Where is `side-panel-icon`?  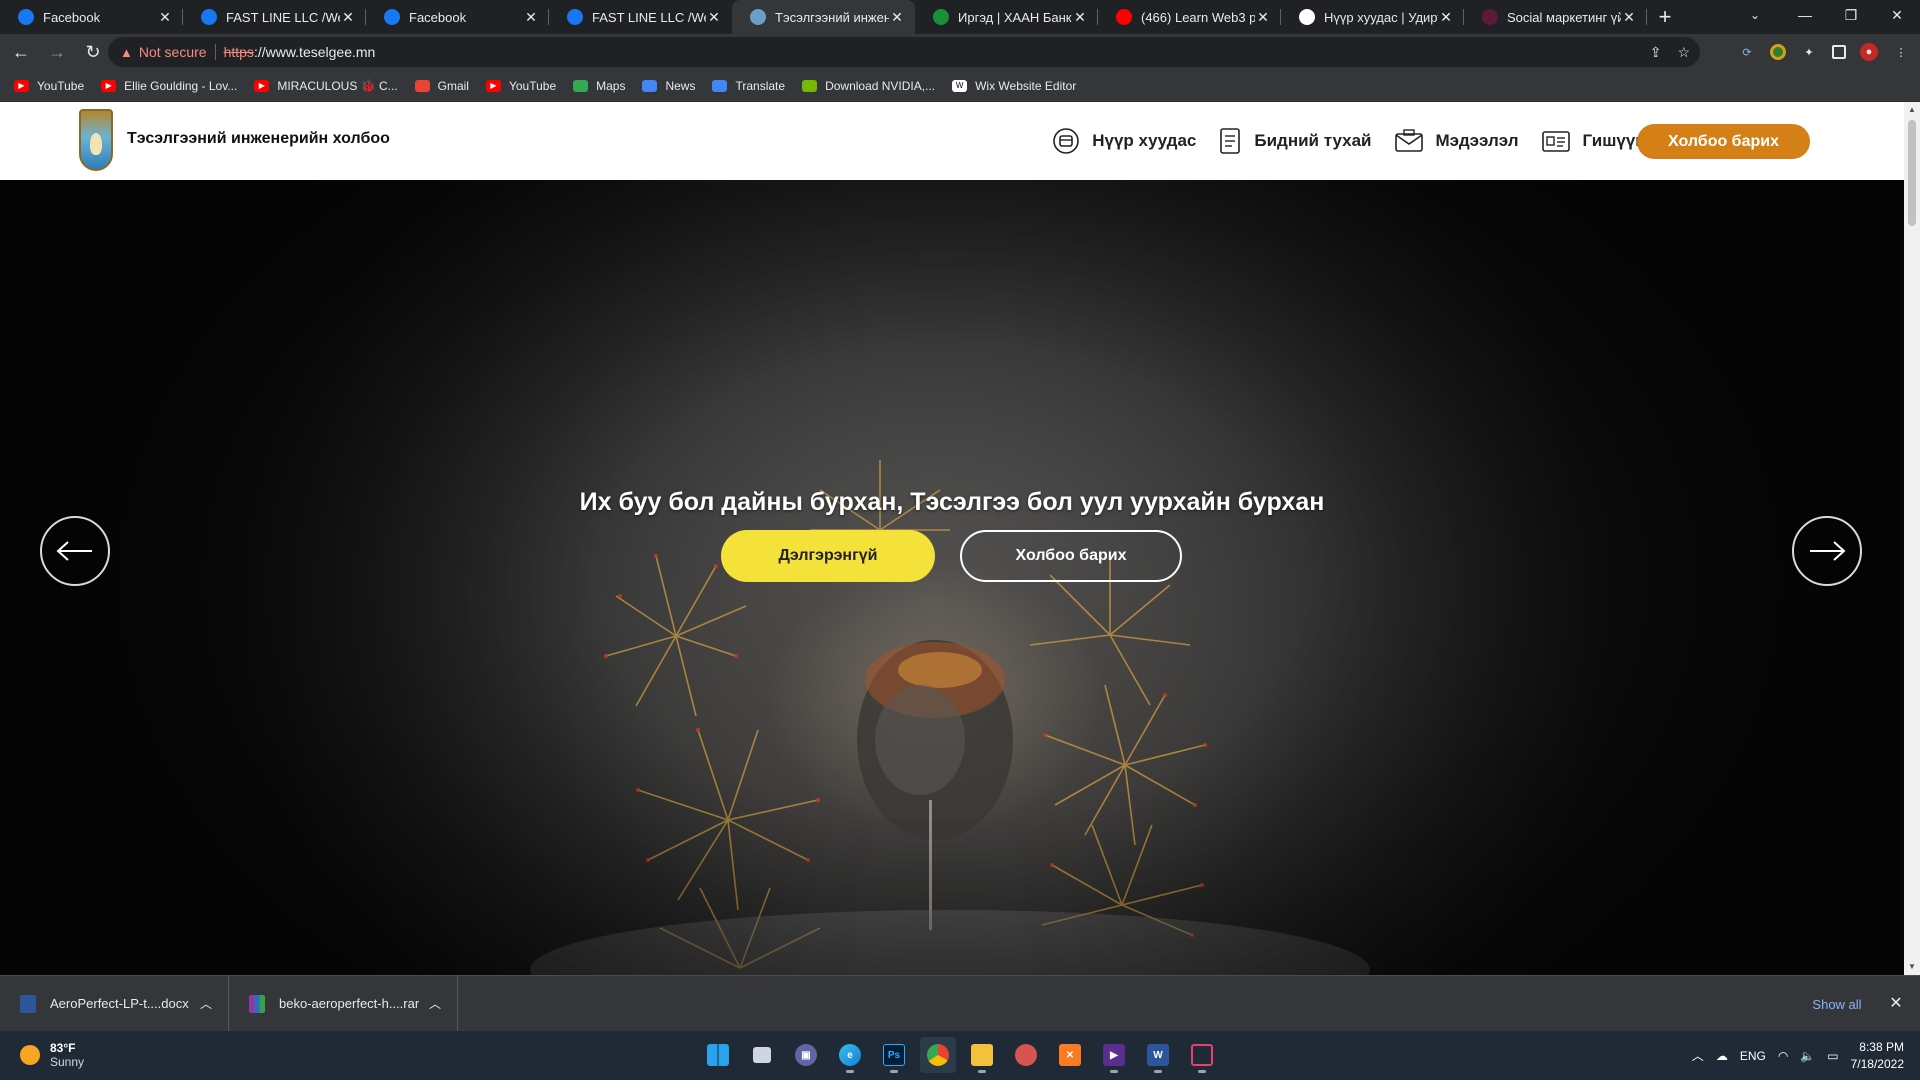
side-panel-icon is located at coordinates (1839, 52).